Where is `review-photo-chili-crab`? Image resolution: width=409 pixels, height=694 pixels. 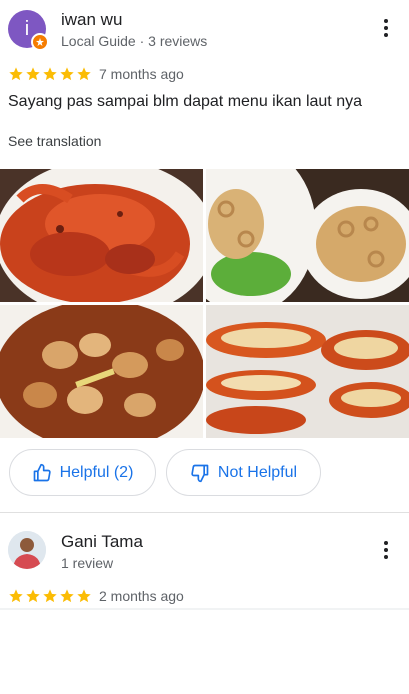 review-photo-chili-crab is located at coordinates (101, 235).